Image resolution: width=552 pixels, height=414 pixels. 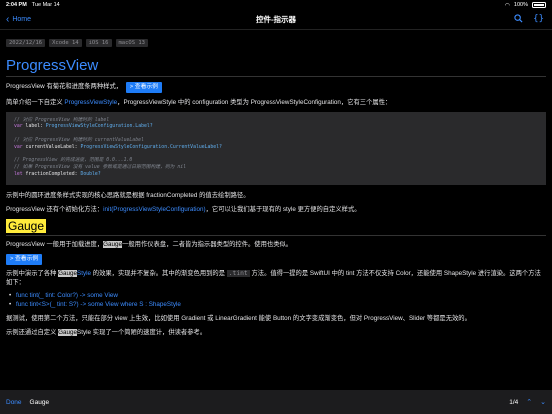 I want to click on paragraph-text: ，它可以让我们基于现有的 style 更方便的自定义样式。, so click(x=283, y=209).